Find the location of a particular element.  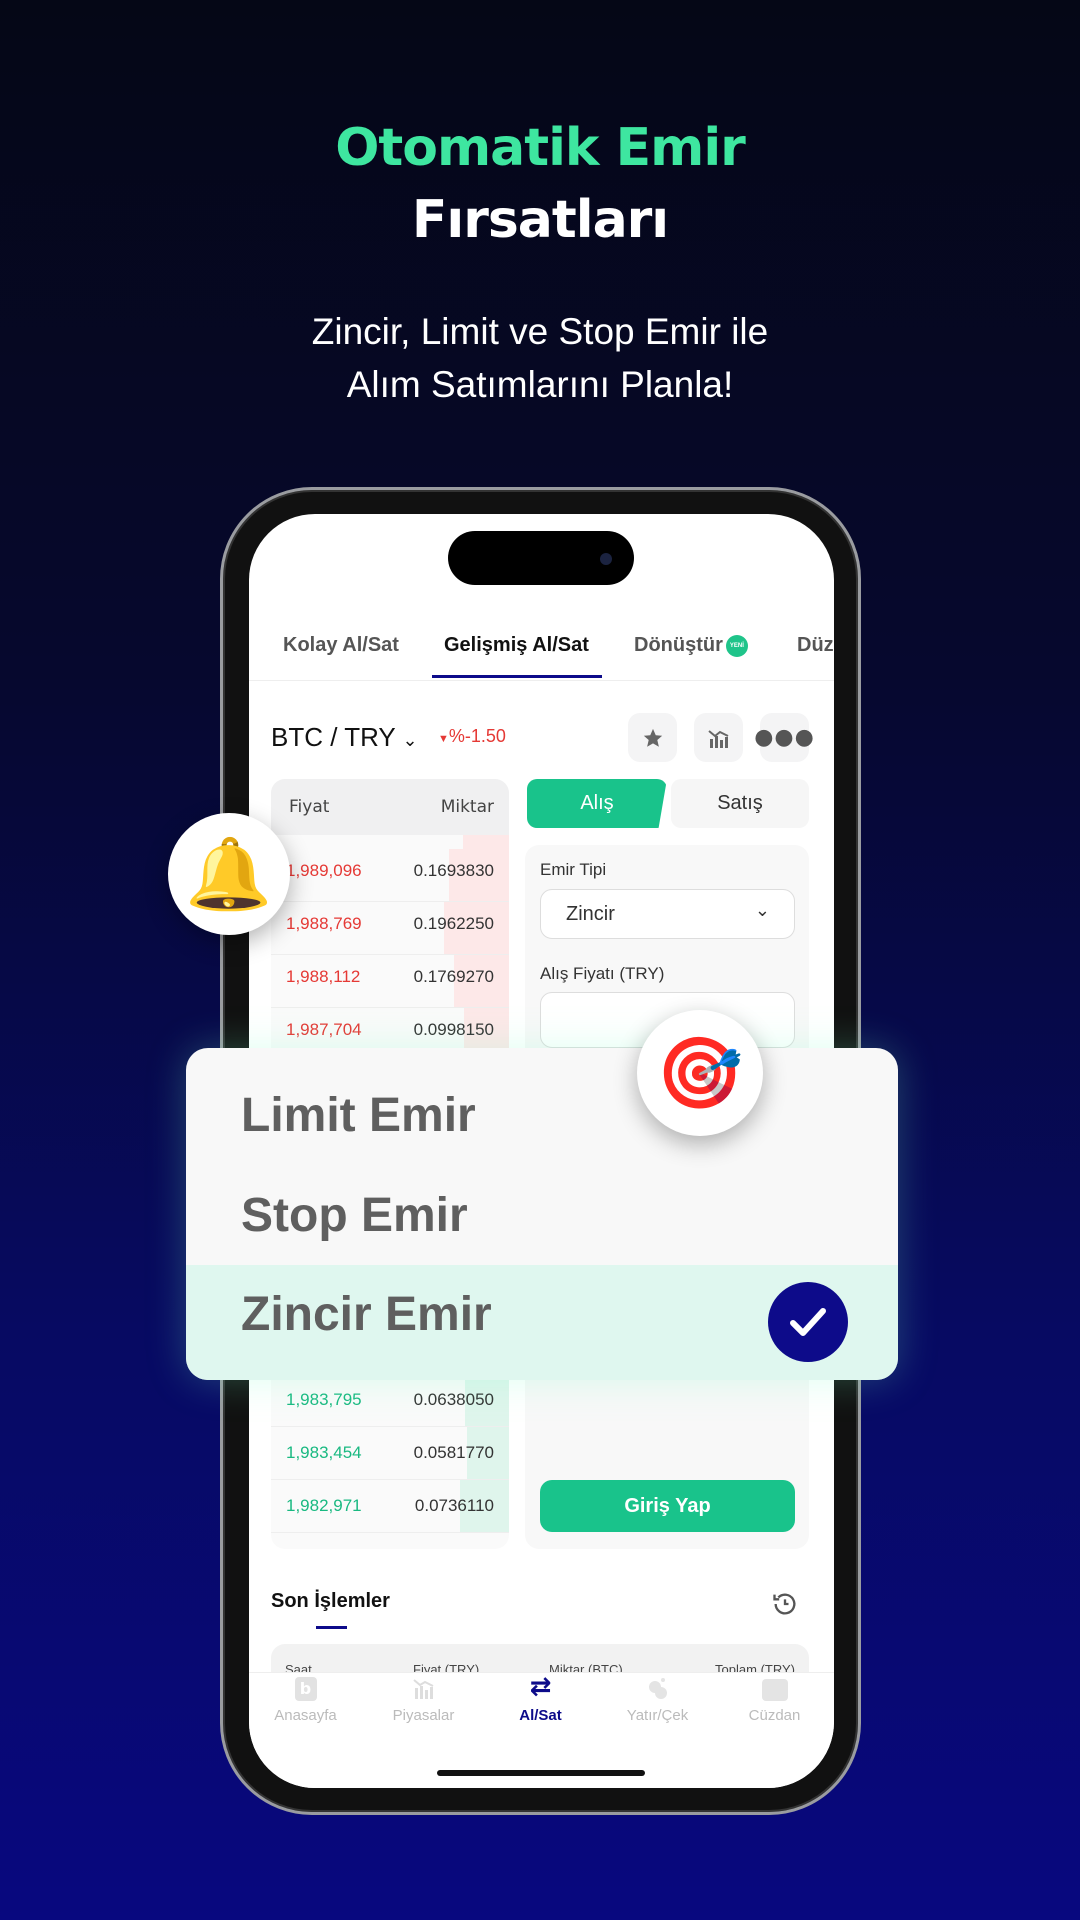

bid-price: 1,983,795 is located at coordinates (324, 1399).